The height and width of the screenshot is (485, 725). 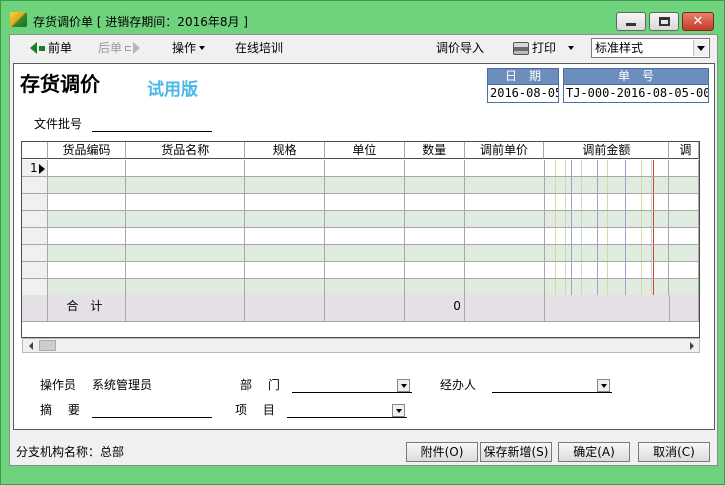 What do you see at coordinates (186, 150) in the screenshot?
I see `col-header-name: 货品名称` at bounding box center [186, 150].